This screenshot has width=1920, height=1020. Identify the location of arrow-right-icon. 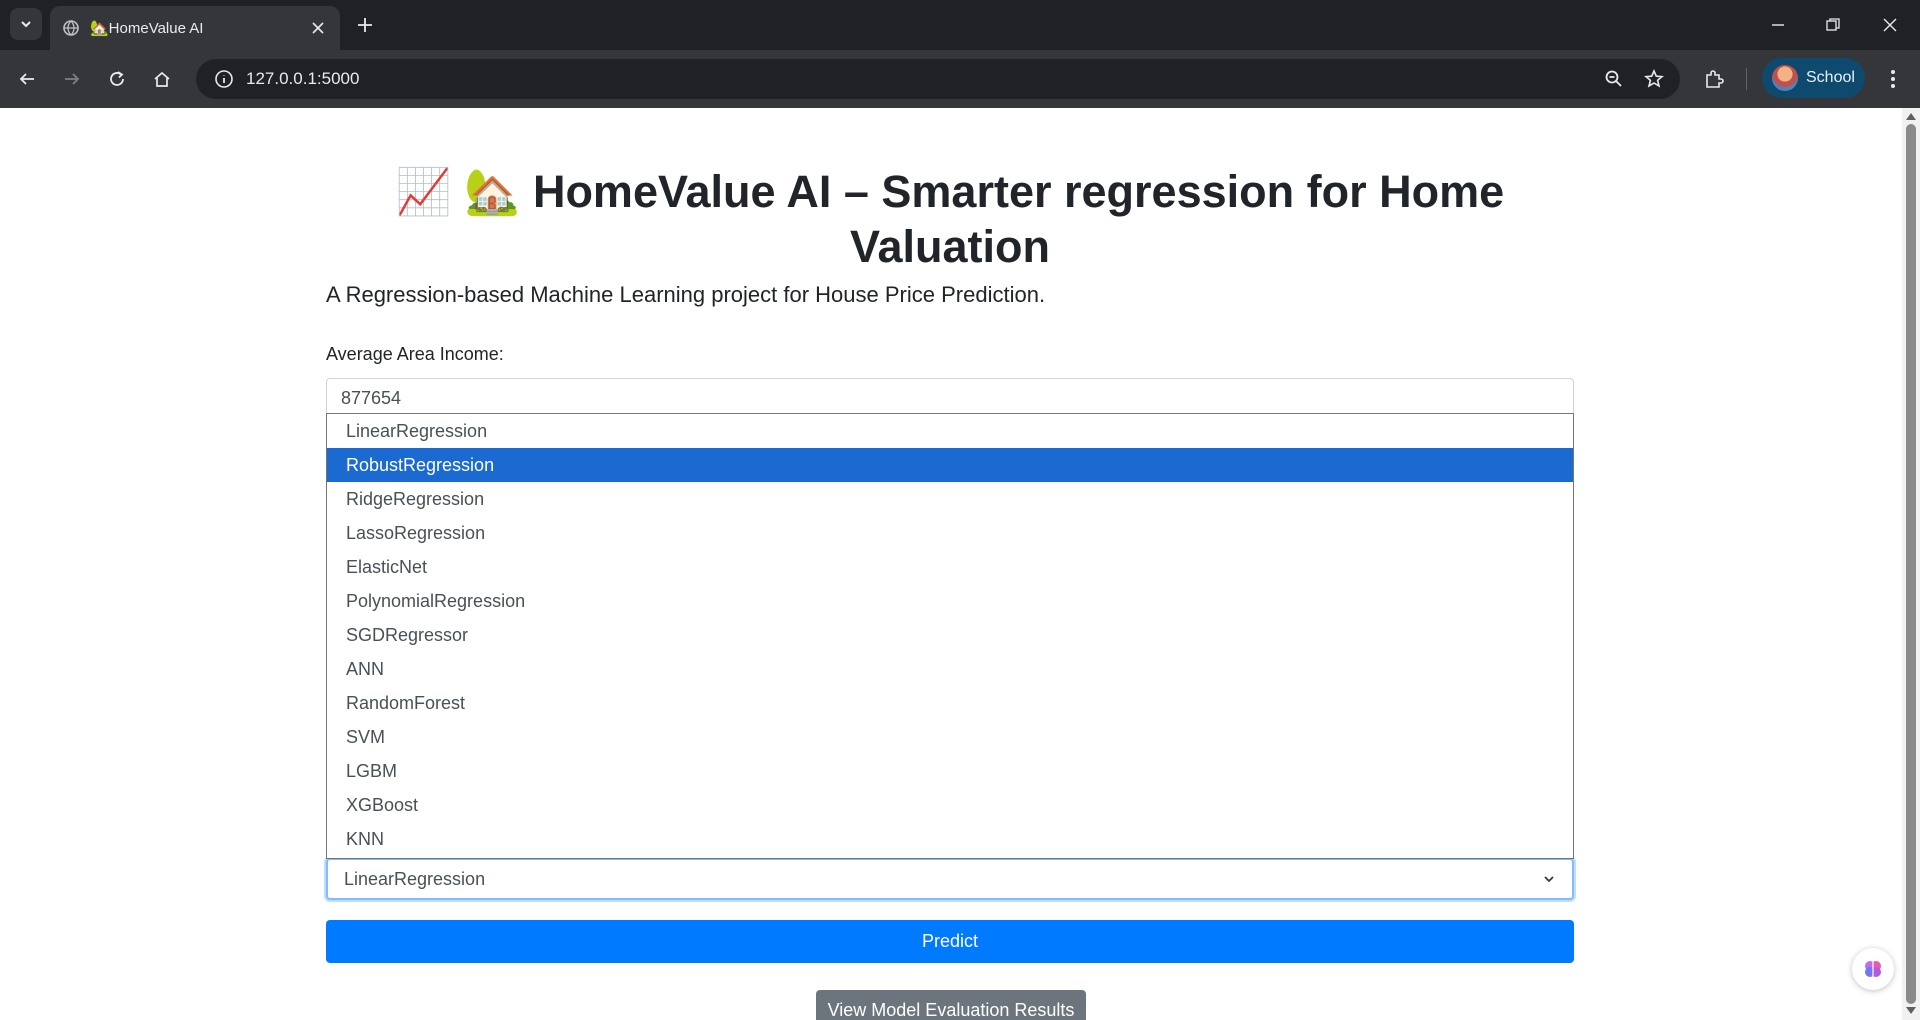
(72, 79).